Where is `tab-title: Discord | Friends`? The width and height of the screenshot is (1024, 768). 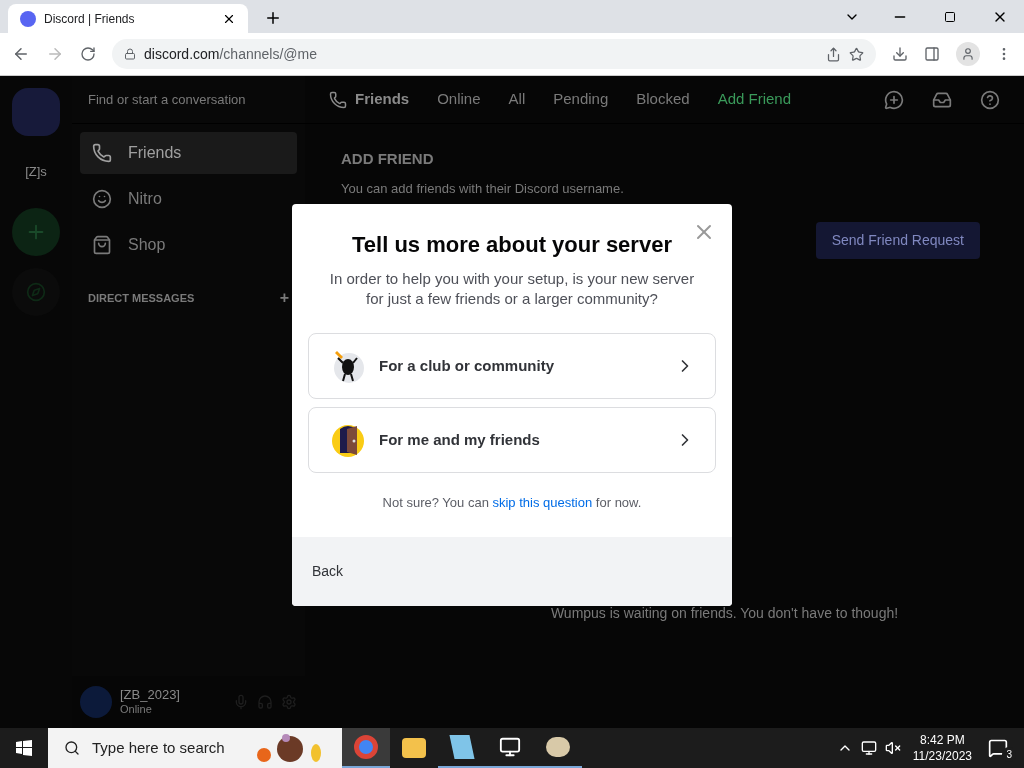 tab-title: Discord | Friends is located at coordinates (90, 19).